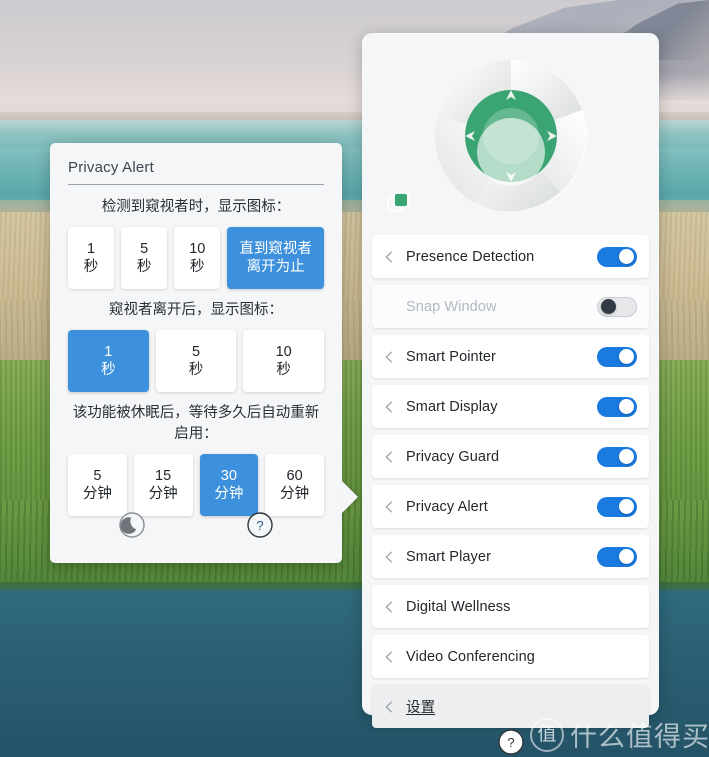 The height and width of the screenshot is (757, 709). I want to click on feature-label: Snap Window, so click(451, 306).